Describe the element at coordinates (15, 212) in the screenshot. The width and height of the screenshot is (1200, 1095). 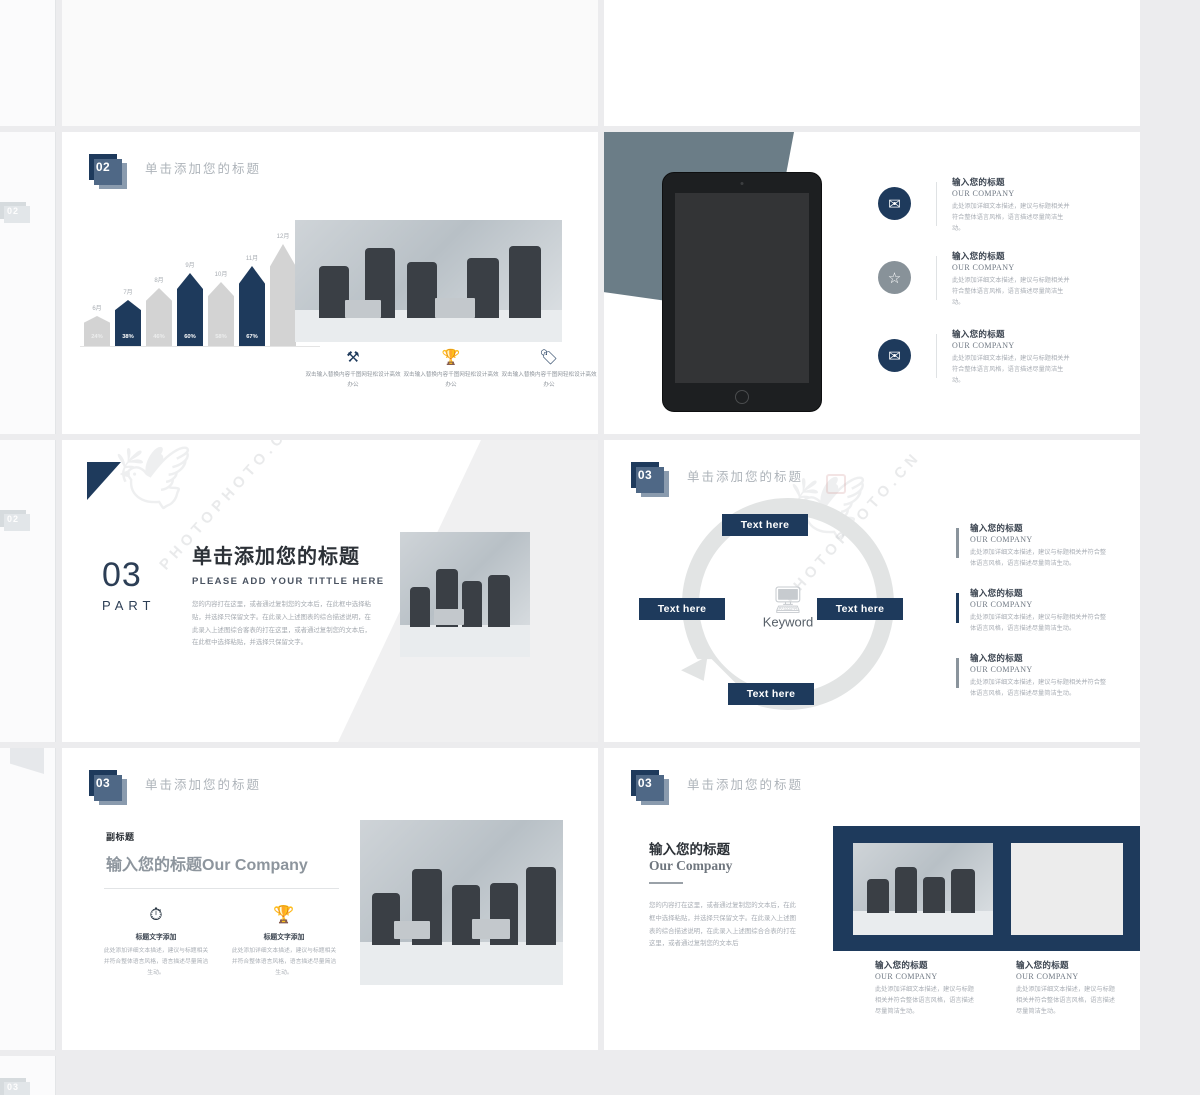
I see `cutoff-badge-0: 02` at that location.